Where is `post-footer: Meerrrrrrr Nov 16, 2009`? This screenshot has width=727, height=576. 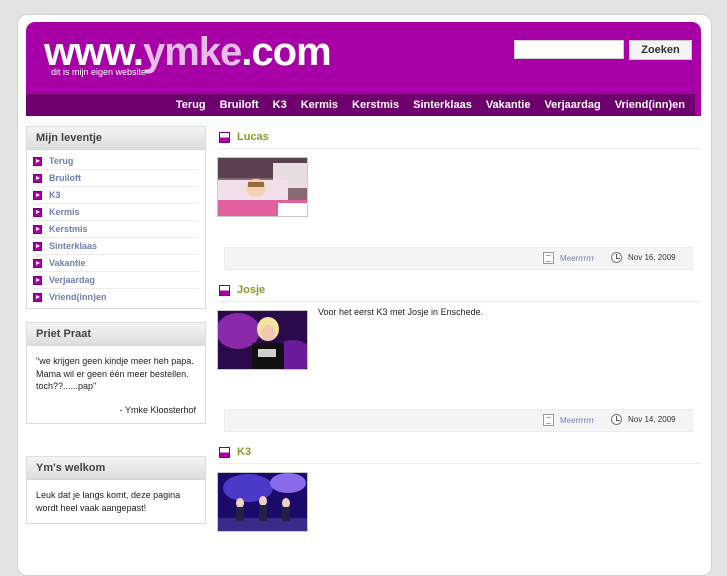 post-footer: Meerrrrrrr Nov 16, 2009 is located at coordinates (458, 258).